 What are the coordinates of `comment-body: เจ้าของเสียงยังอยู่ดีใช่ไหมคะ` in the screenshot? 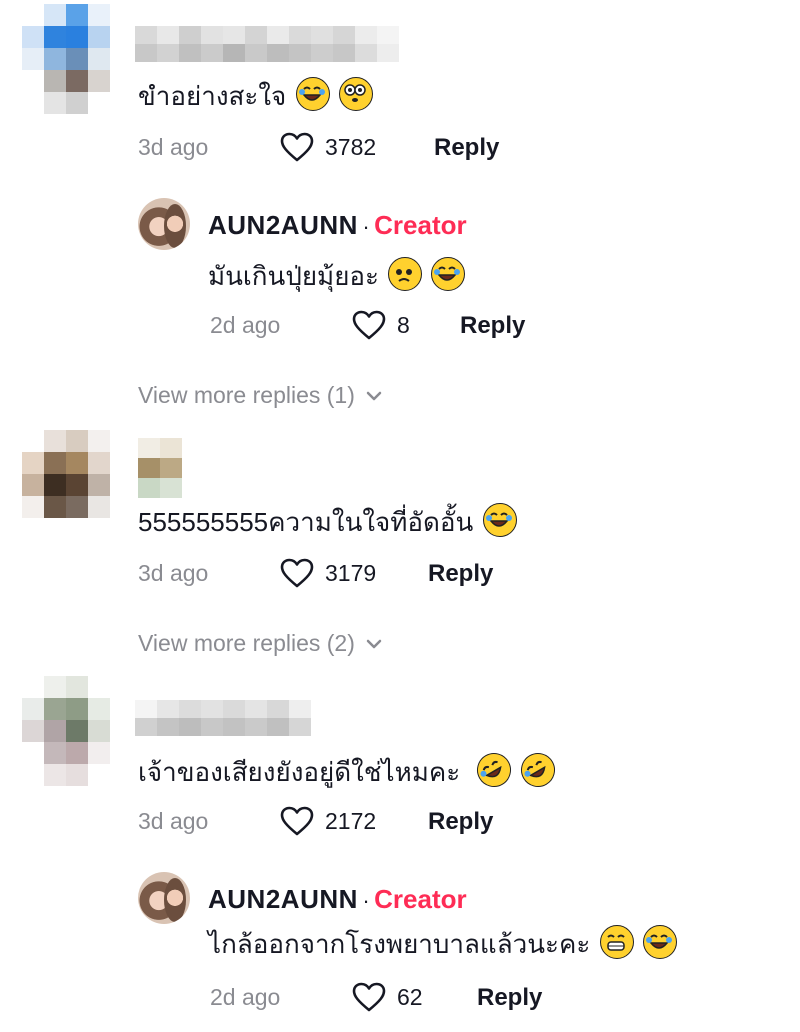 It's located at (299, 772).